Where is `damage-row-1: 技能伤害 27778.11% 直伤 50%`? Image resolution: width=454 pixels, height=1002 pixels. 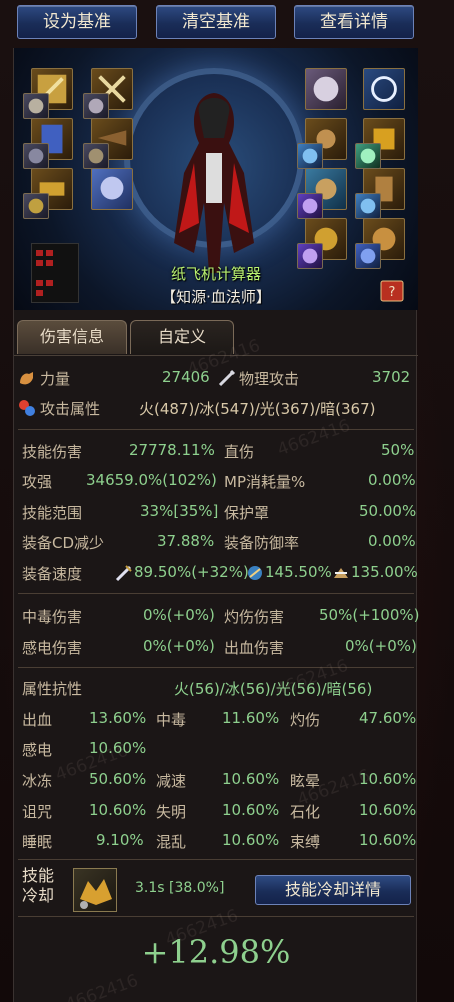 damage-row-1: 技能伤害 27778.11% 直伤 50% is located at coordinates (216, 451).